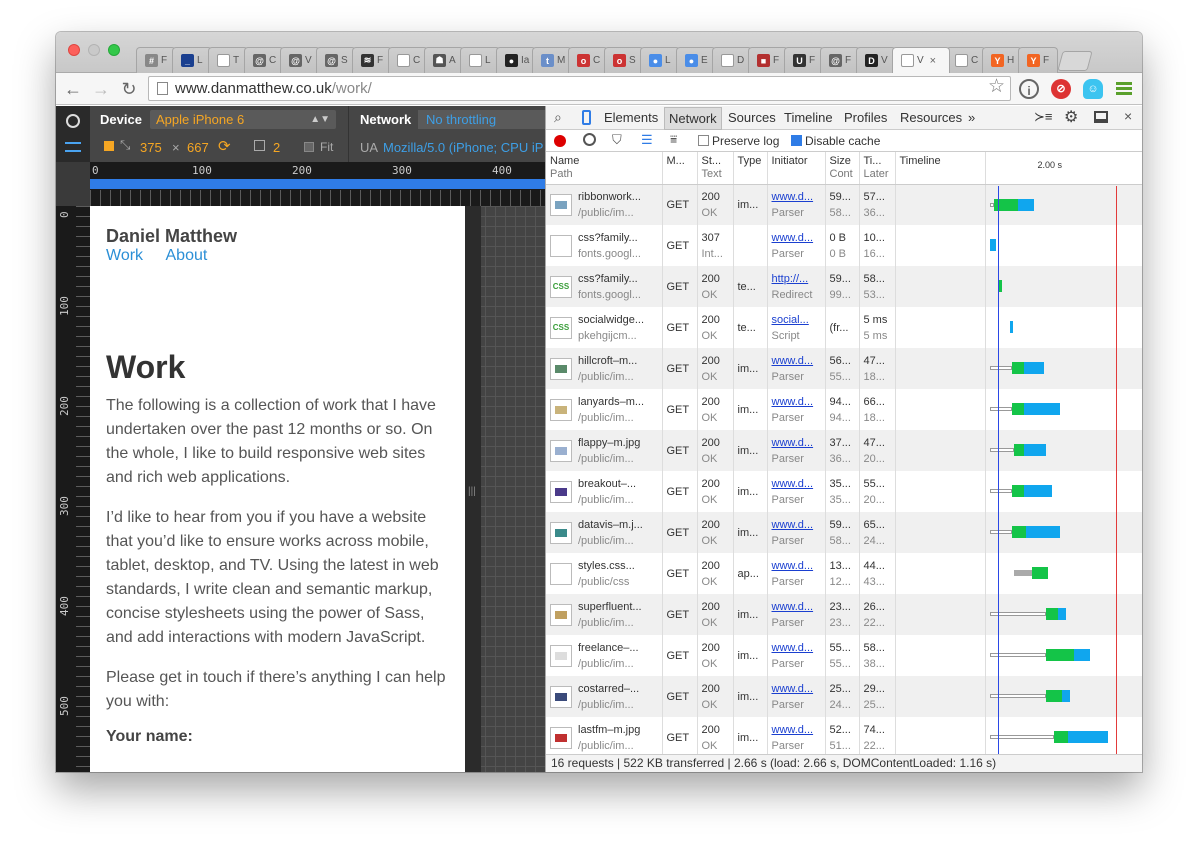  What do you see at coordinates (480, 60) in the screenshot?
I see `browser-tab: L` at bounding box center [480, 60].